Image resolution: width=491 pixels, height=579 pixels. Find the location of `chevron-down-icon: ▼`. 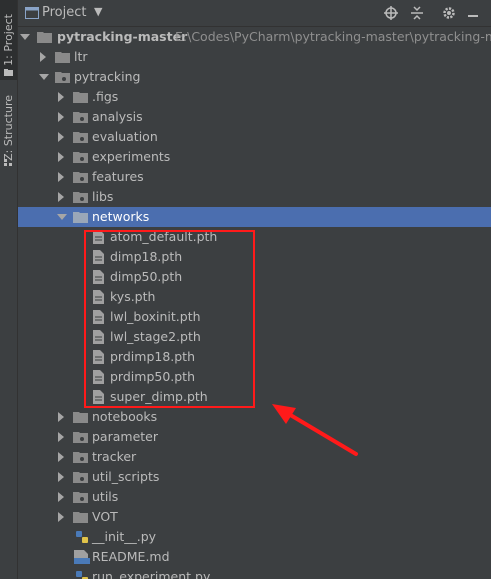

chevron-down-icon: ▼ is located at coordinates (98, 11).